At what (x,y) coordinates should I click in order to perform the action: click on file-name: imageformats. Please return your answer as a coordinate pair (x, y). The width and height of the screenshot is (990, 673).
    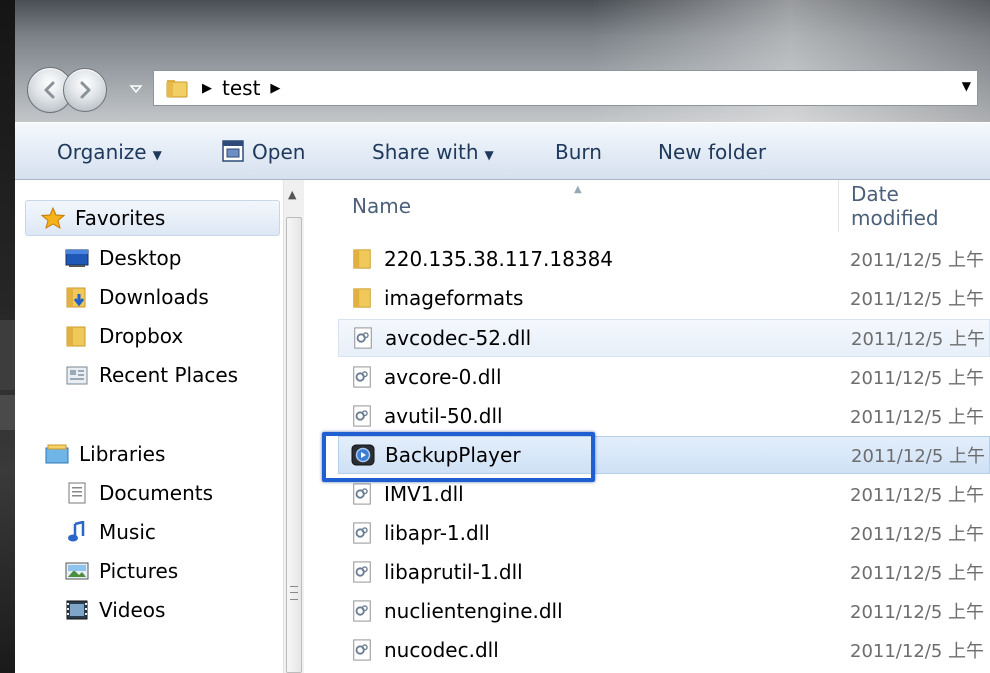
    Looking at the image, I should click on (454, 298).